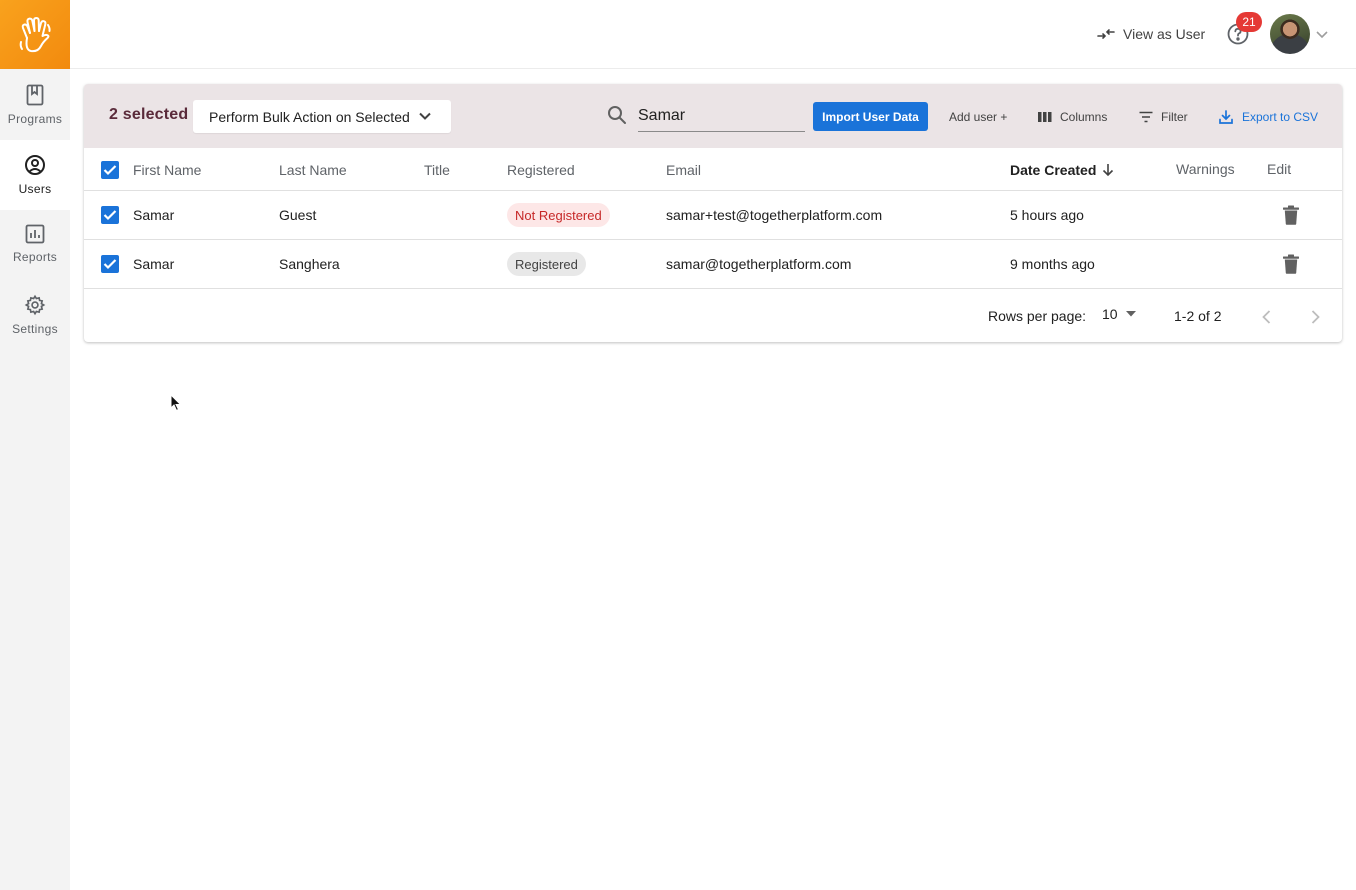  Describe the element at coordinates (167, 170) in the screenshot. I see `column-header-first-name: First Name` at that location.